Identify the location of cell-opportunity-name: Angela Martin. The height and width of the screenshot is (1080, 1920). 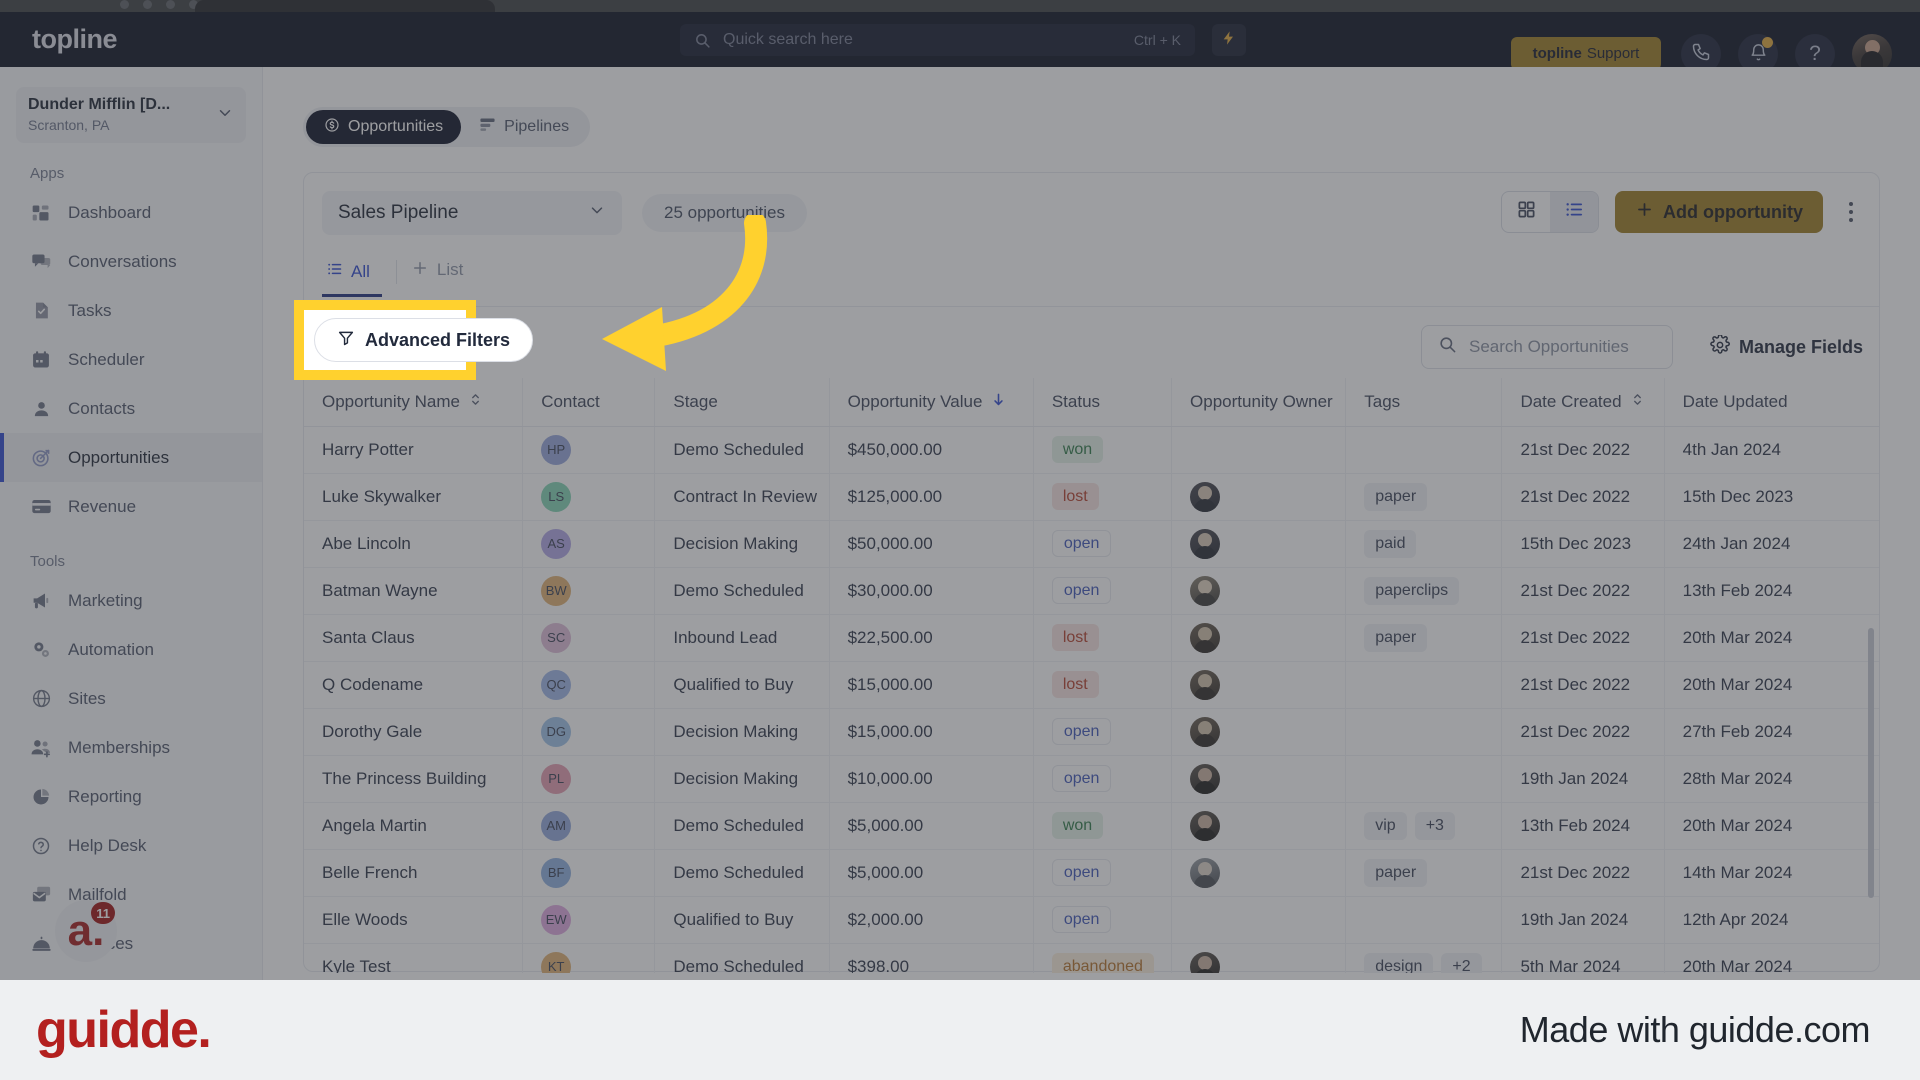
(414, 826).